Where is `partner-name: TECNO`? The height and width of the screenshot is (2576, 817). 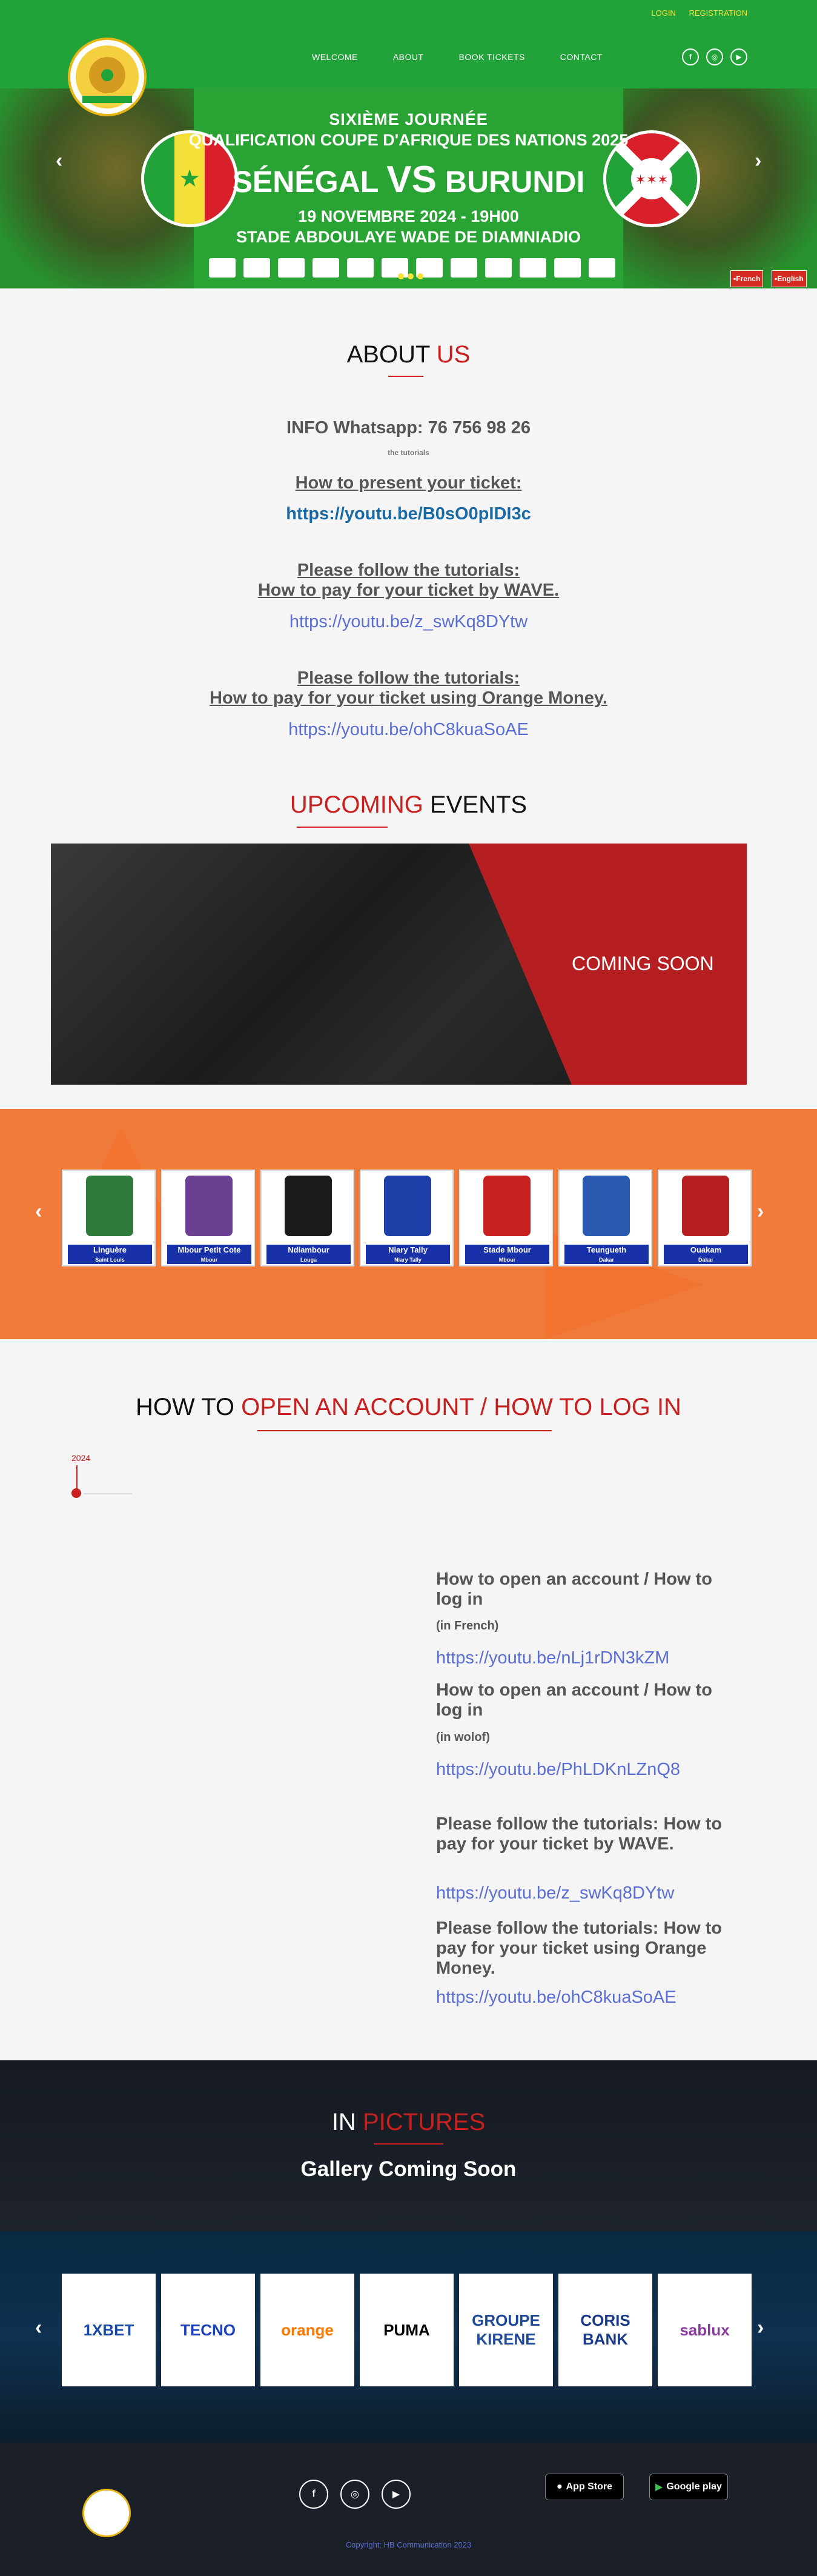 partner-name: TECNO is located at coordinates (208, 2329).